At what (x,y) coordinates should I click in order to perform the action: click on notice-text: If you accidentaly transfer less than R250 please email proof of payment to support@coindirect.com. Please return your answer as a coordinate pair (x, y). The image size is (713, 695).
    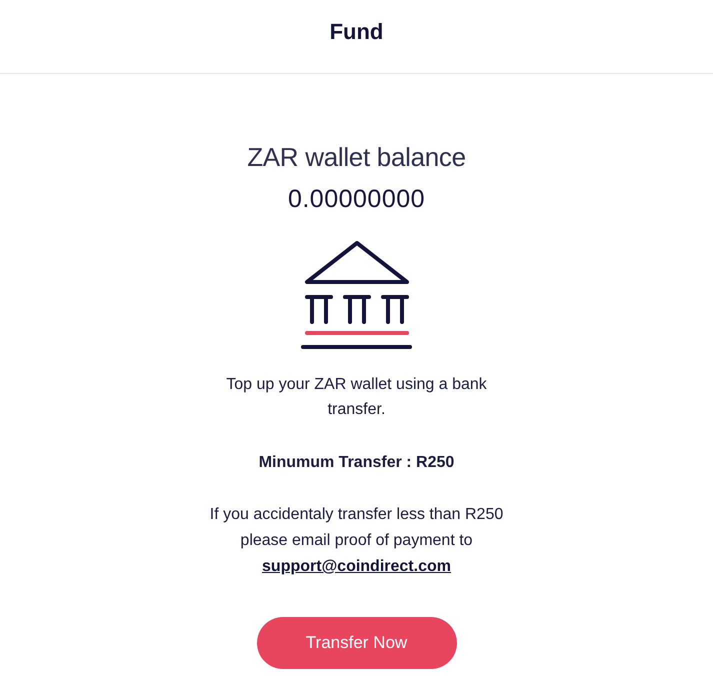
    Looking at the image, I should click on (356, 541).